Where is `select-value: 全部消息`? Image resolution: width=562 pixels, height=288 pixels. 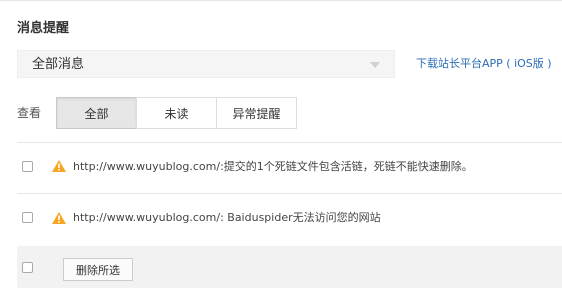
select-value: 全部消息 is located at coordinates (58, 64).